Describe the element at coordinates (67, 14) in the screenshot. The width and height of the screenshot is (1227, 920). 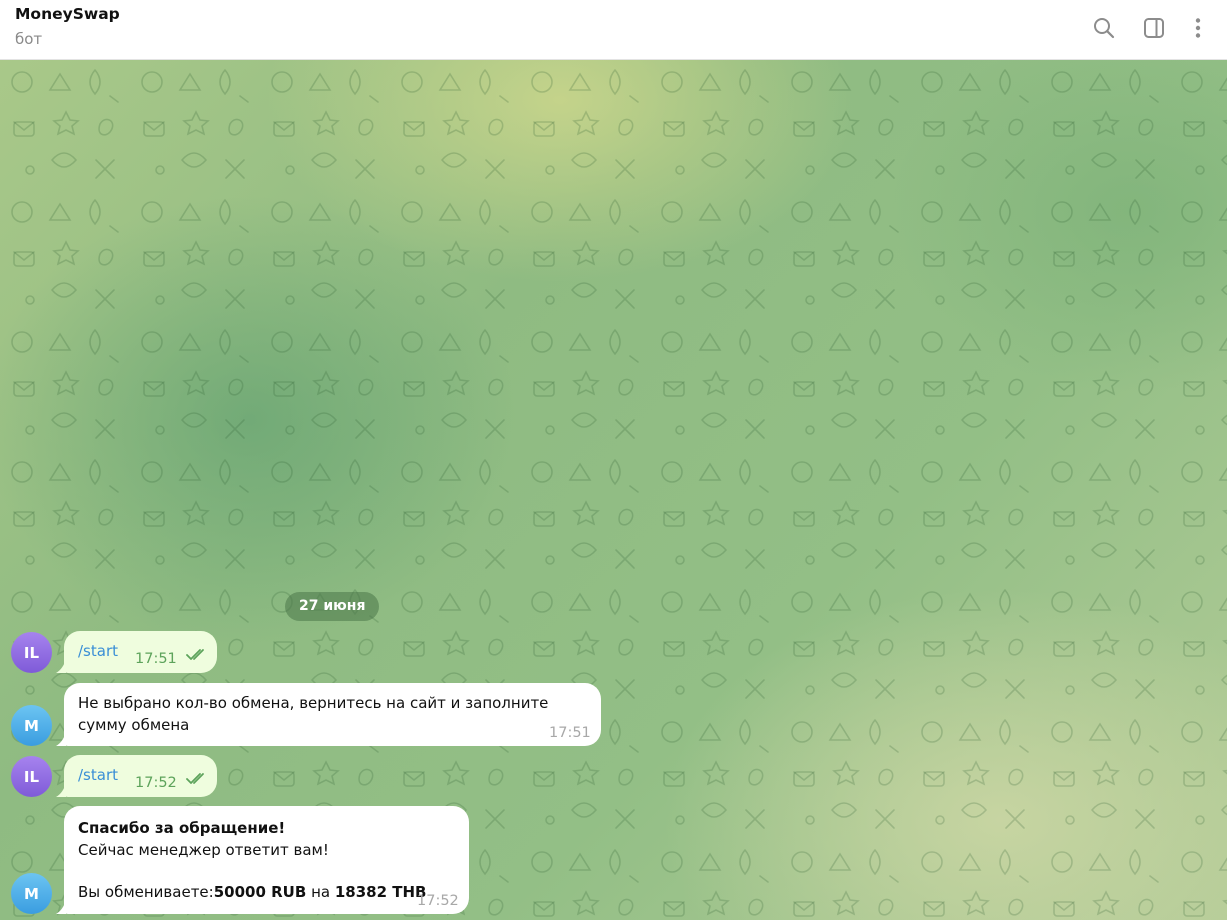
I see `chat-title: MoneySwap` at that location.